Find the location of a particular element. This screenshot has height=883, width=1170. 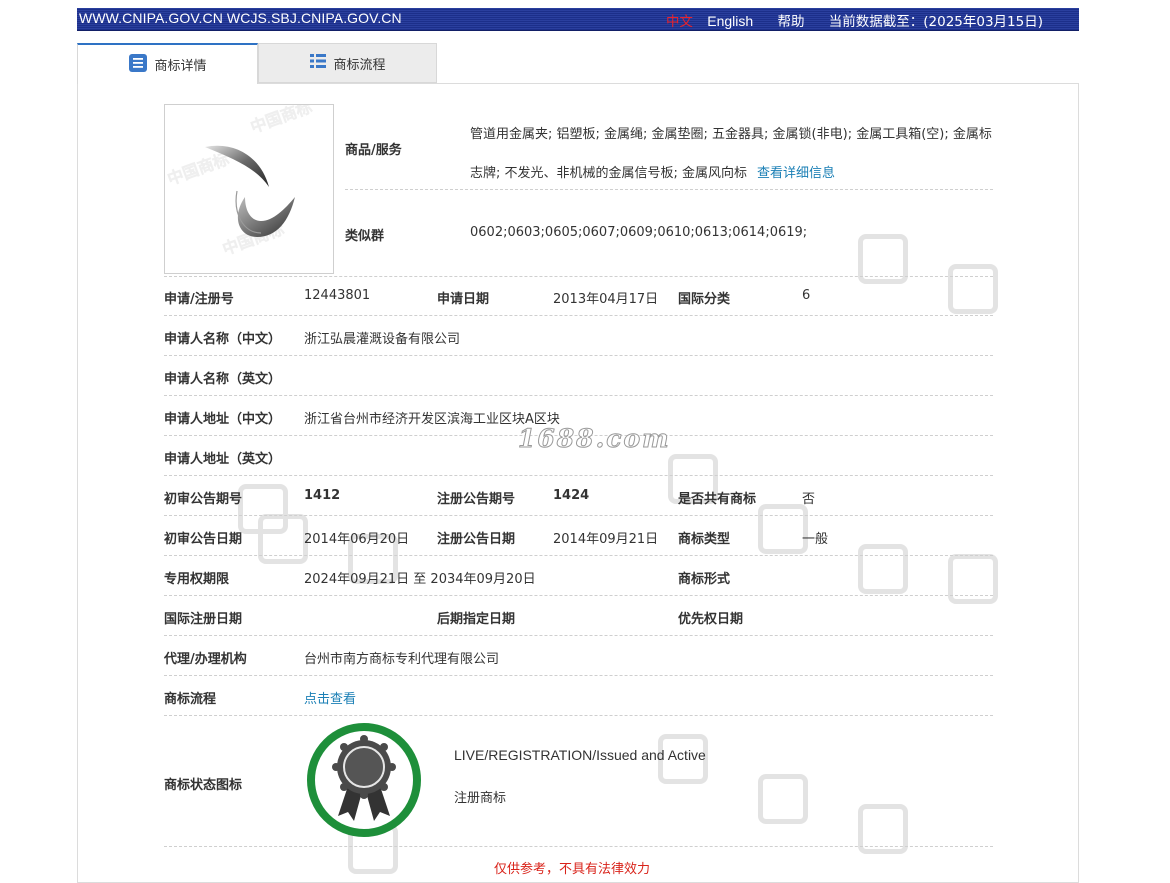

trademark-form-label: 商标形式 is located at coordinates (704, 579).